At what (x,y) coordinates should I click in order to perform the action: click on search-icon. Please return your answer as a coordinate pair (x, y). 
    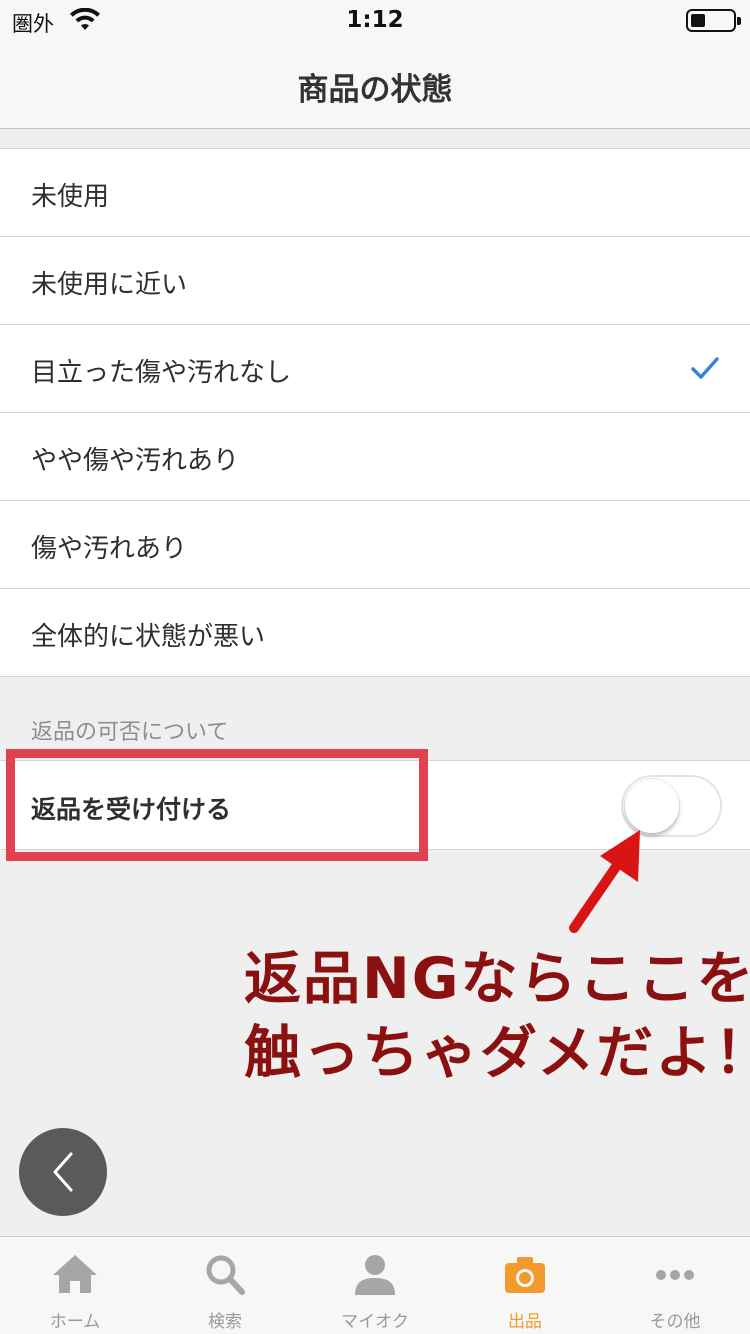
    Looking at the image, I should click on (225, 1275).